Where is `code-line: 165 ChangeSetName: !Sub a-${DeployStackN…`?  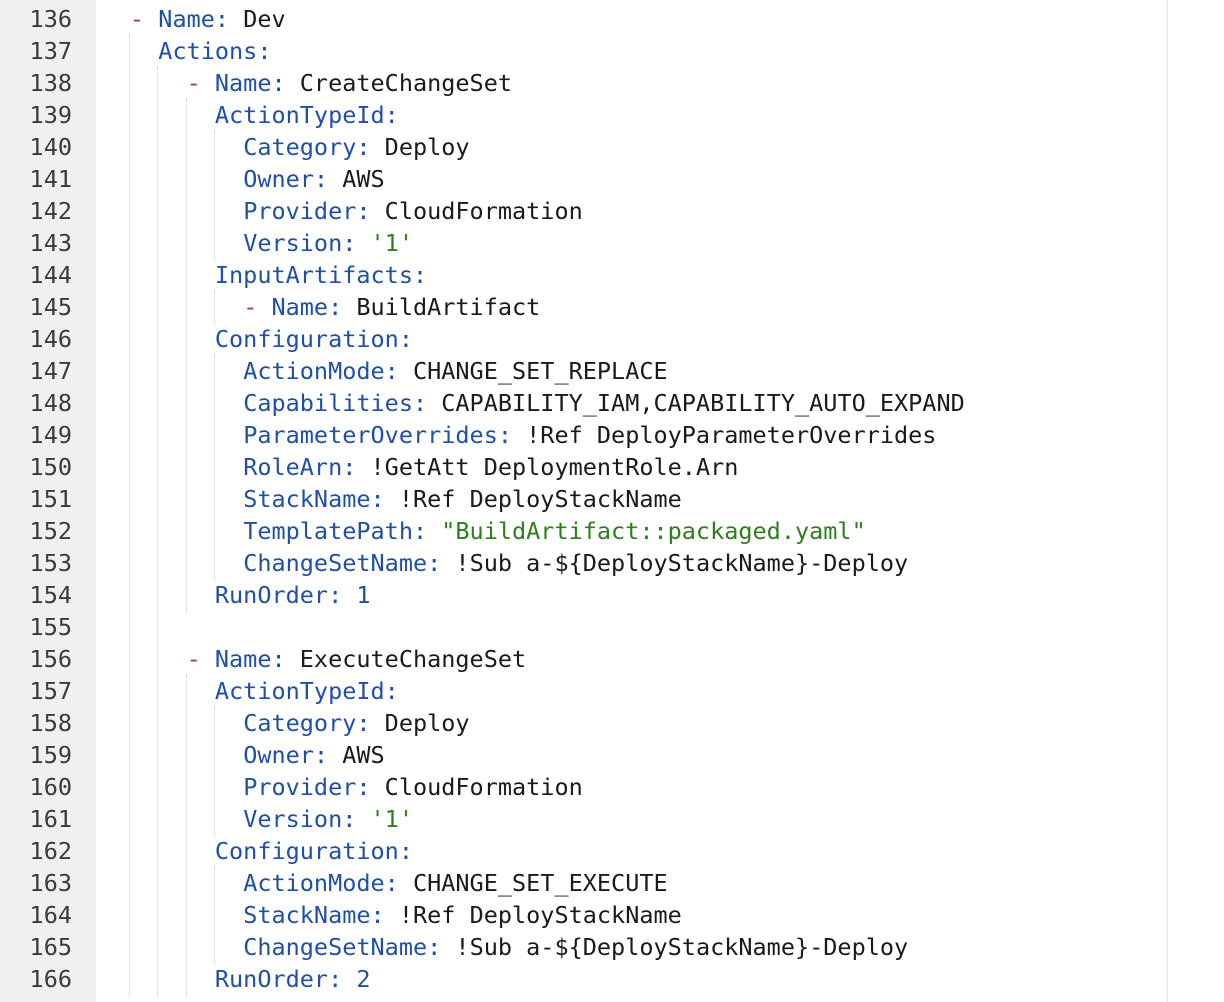 code-line: 165 ChangeSetName: !Sub a-${DeployStackN… is located at coordinates (612, 947).